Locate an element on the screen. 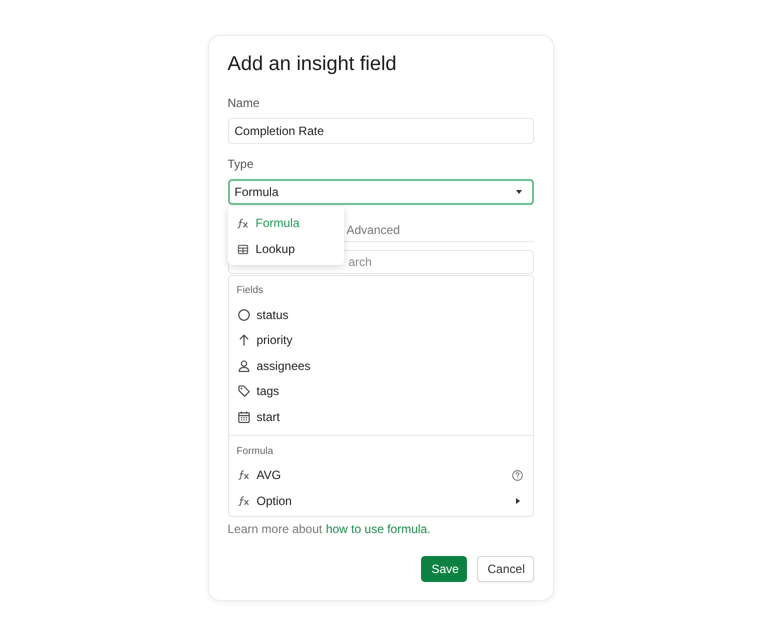 The width and height of the screenshot is (760, 636). person-icon is located at coordinates (244, 366).